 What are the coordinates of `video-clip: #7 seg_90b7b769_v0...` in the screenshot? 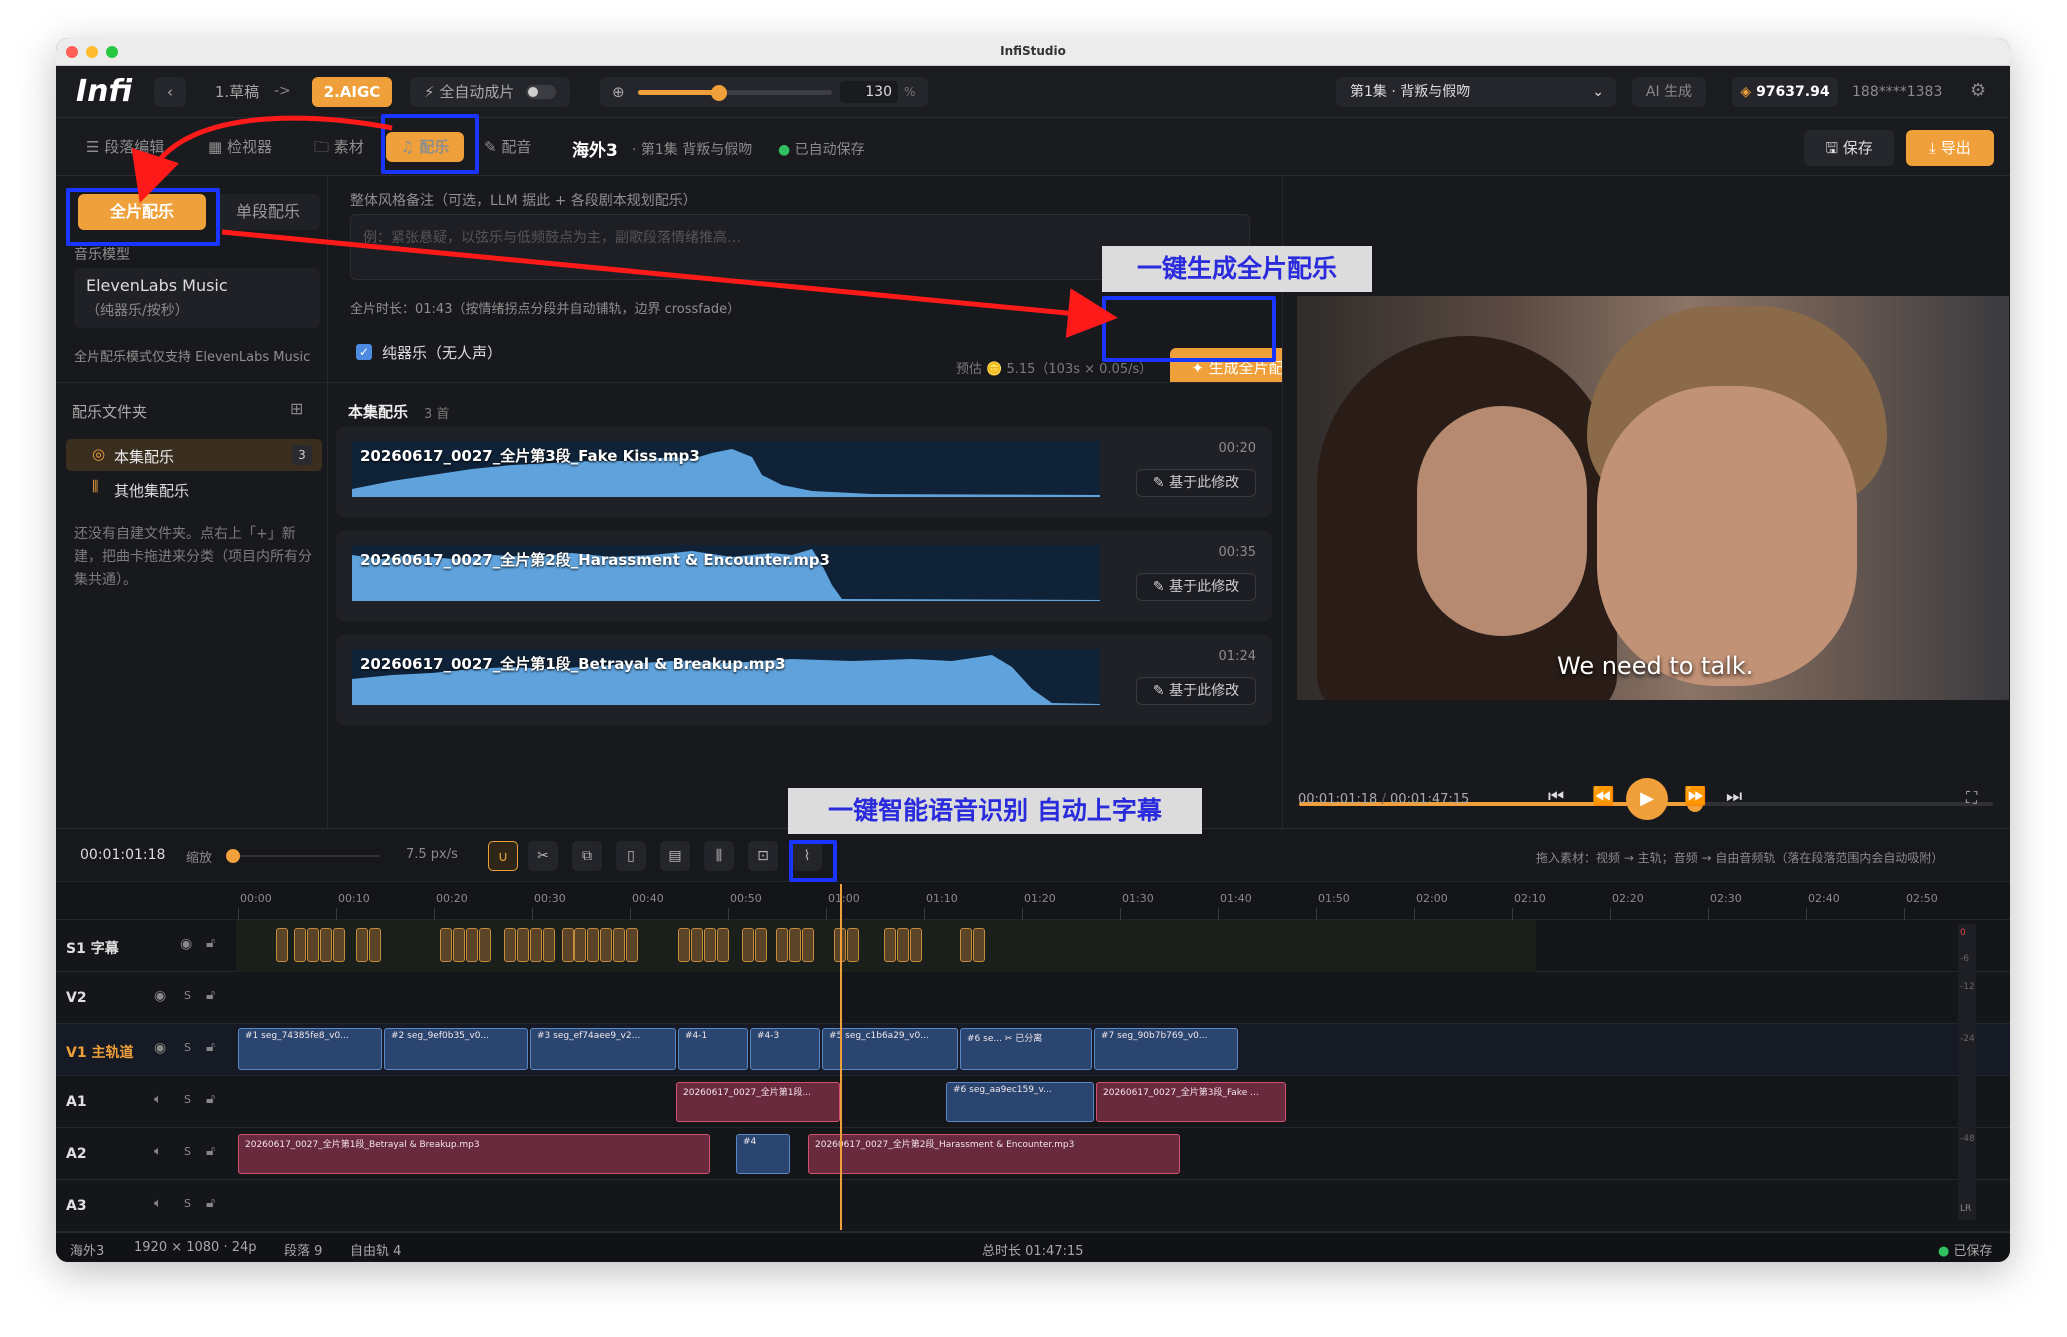 It's located at (1166, 1049).